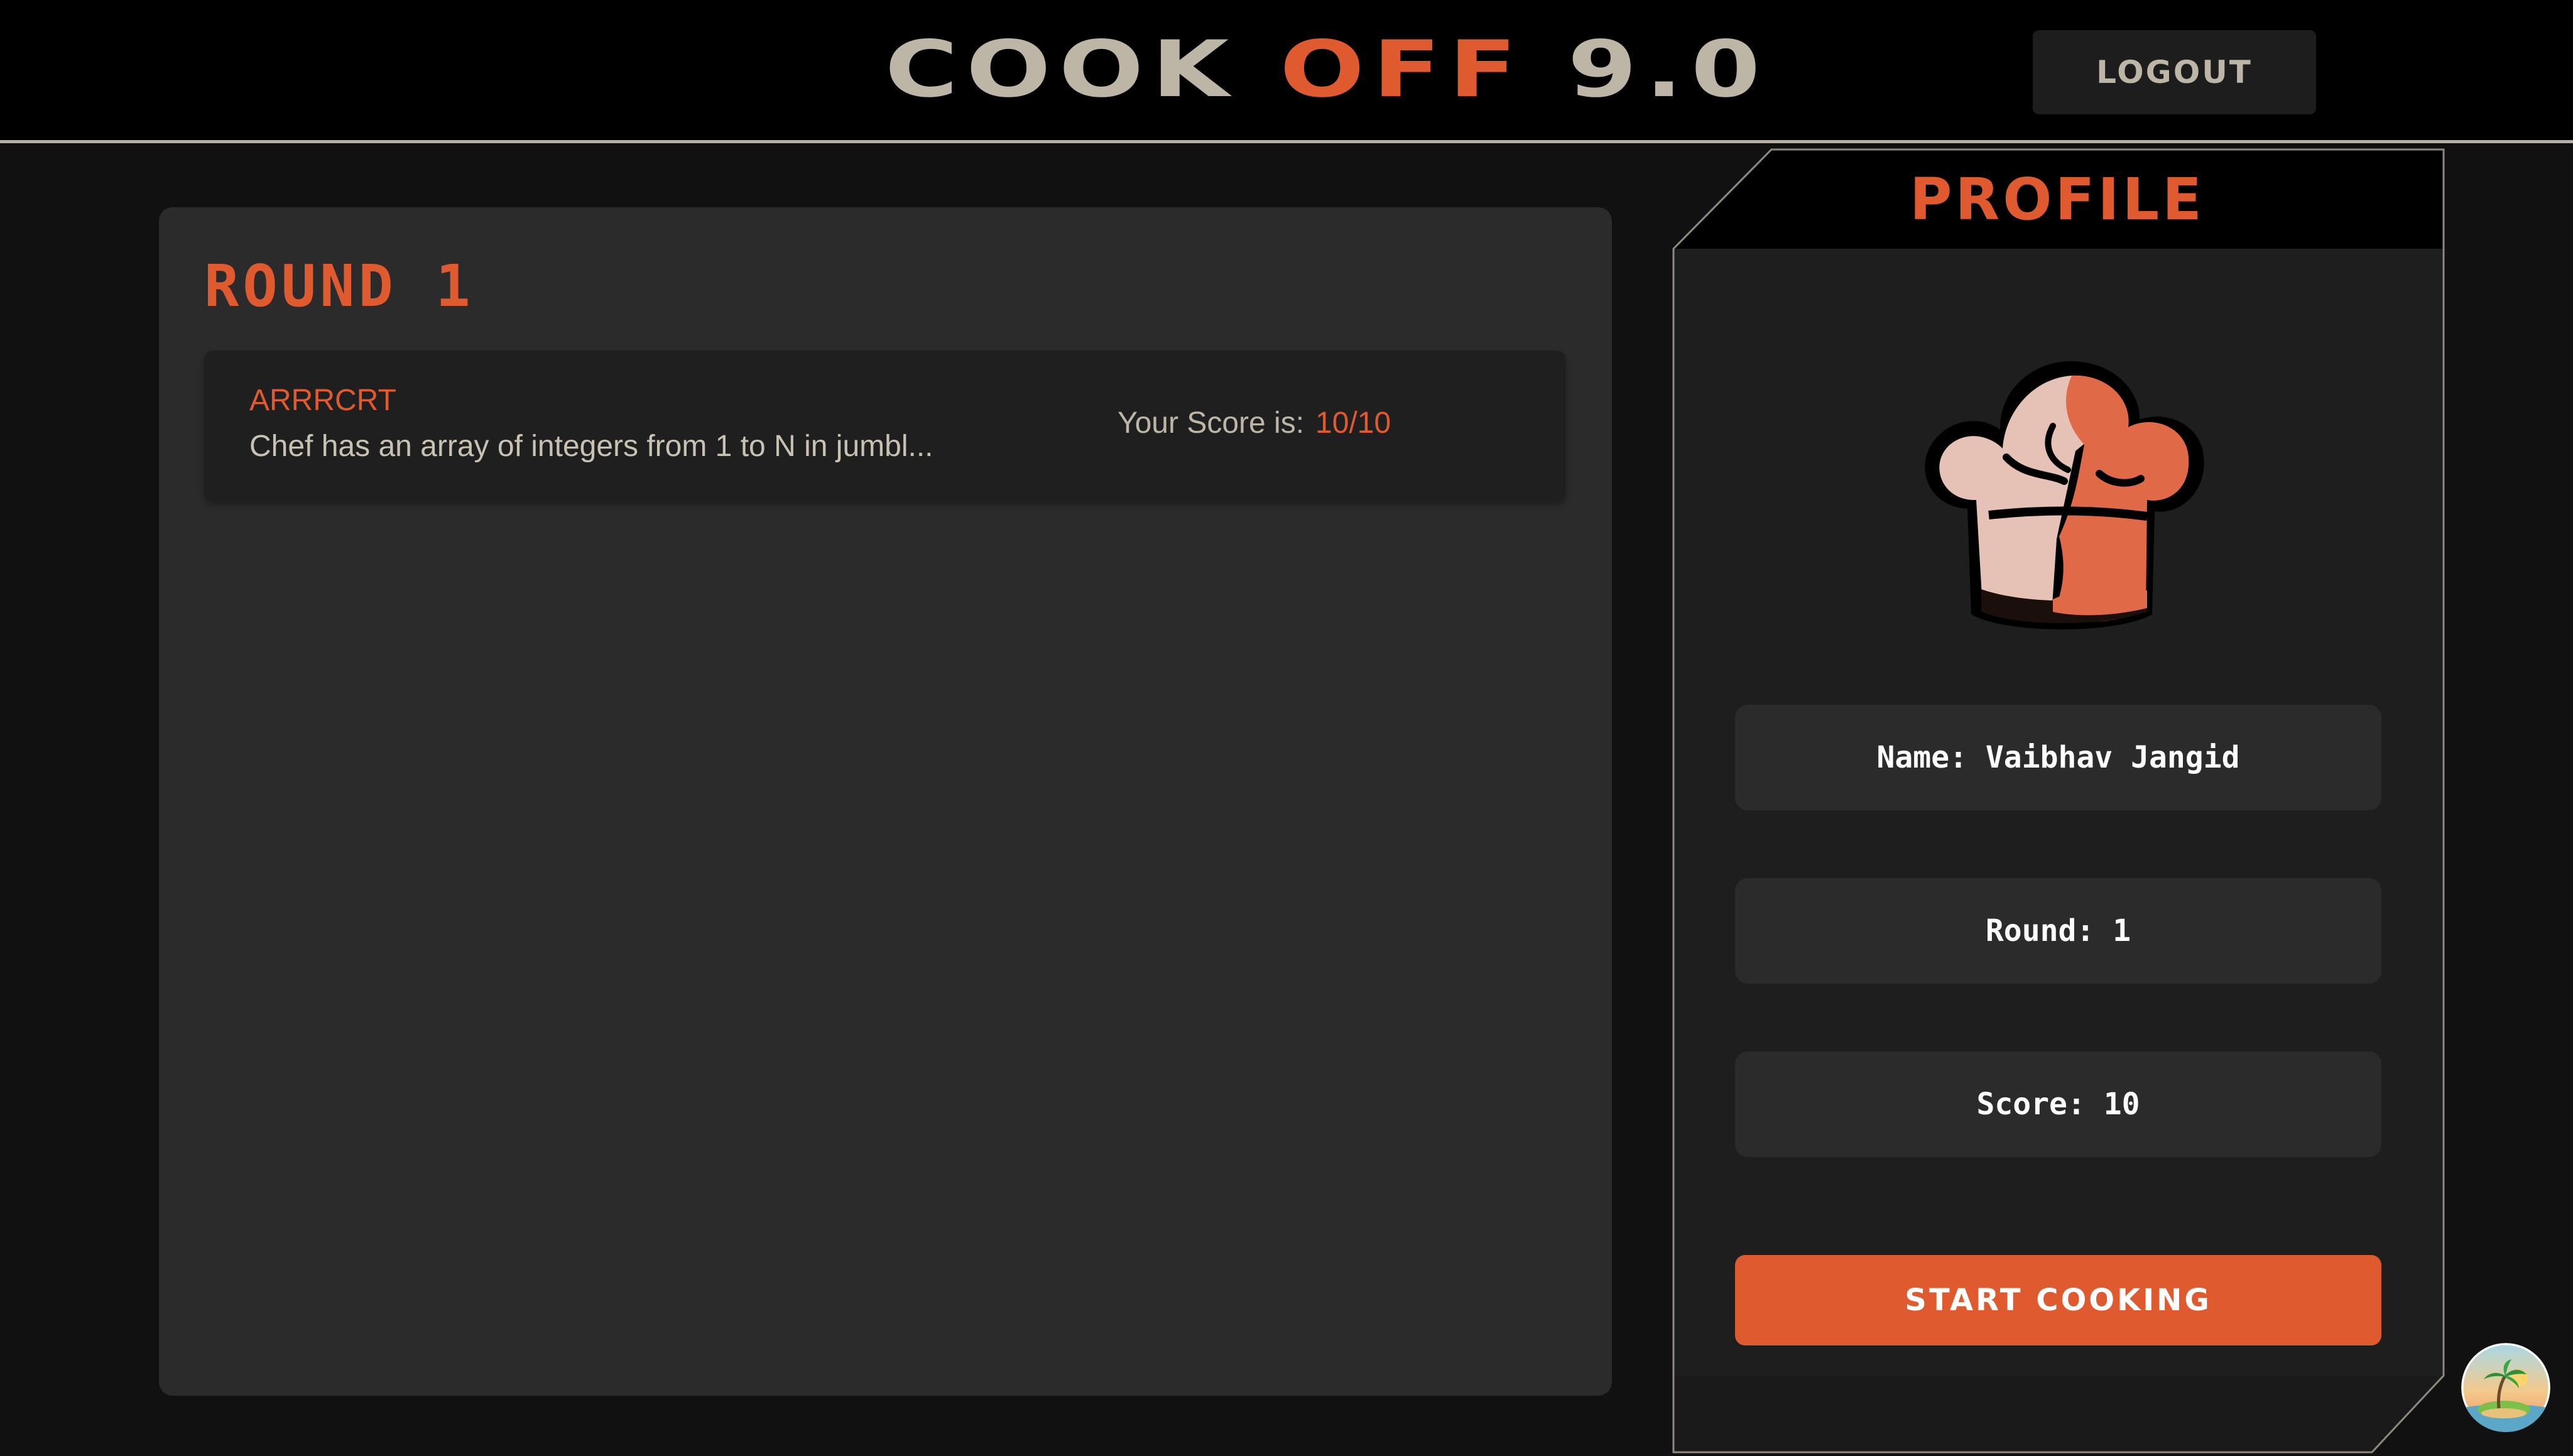 This screenshot has width=2573, height=1456. Describe the element at coordinates (2121, 1104) in the screenshot. I see `profile-score-value: 10` at that location.